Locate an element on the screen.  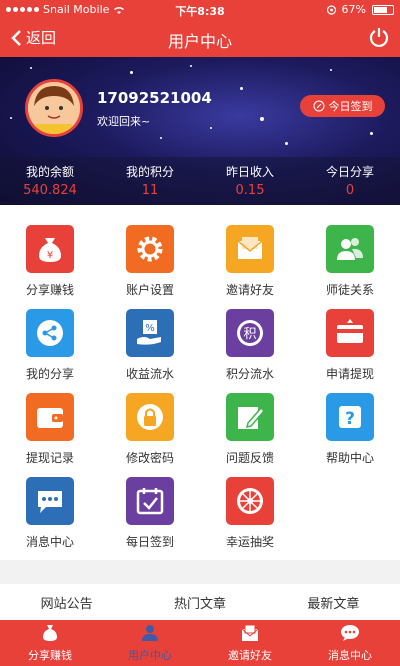
users-icon is located at coordinates (350, 249).